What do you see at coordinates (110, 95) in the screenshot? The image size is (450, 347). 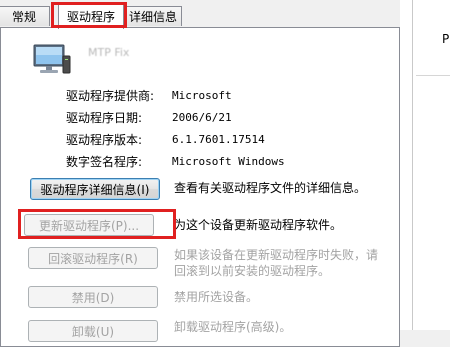 I see `provider-label: 驱动程序提供商:` at bounding box center [110, 95].